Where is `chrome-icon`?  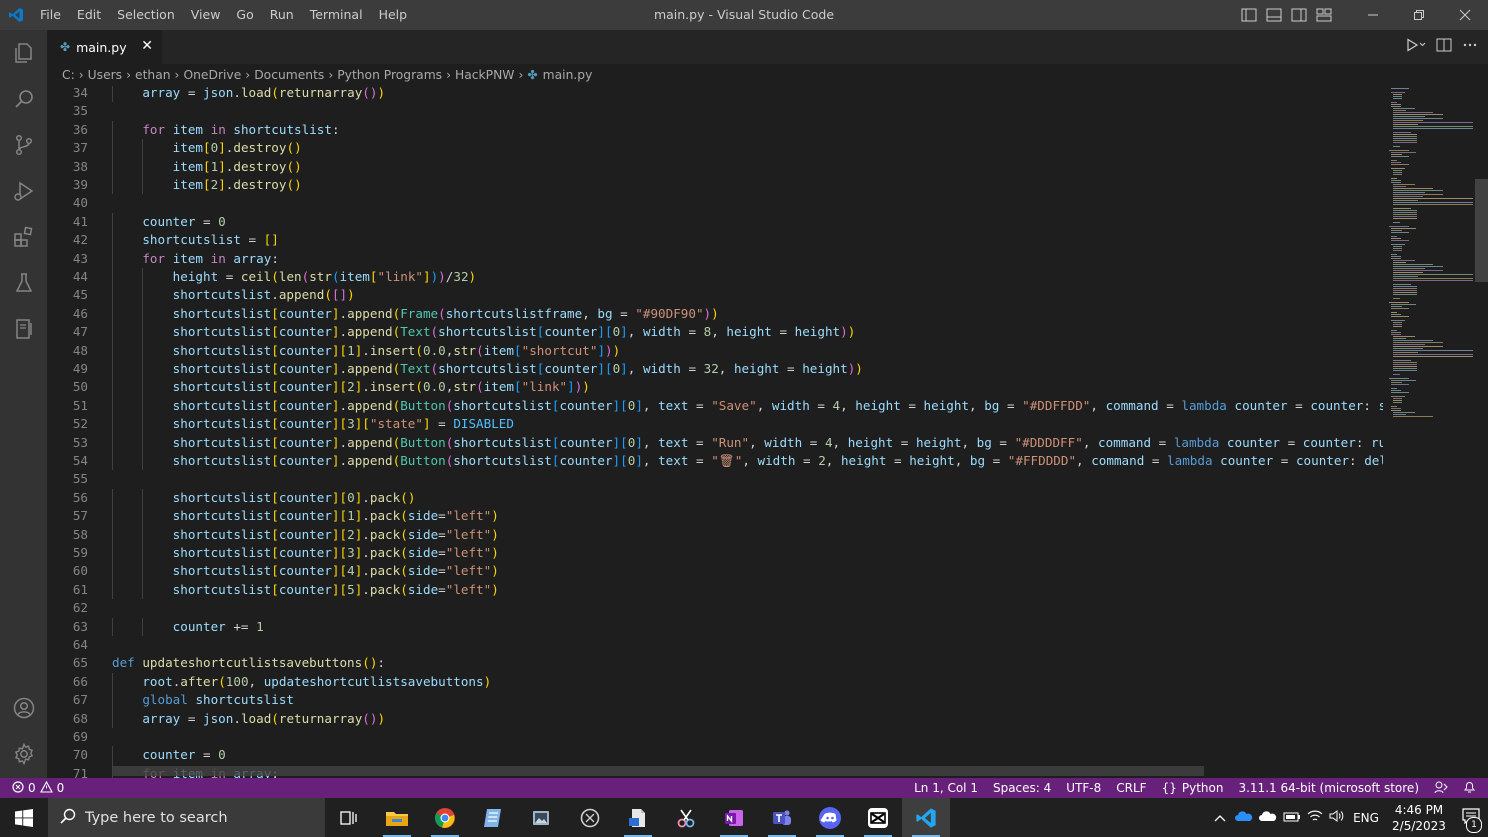 chrome-icon is located at coordinates (445, 817).